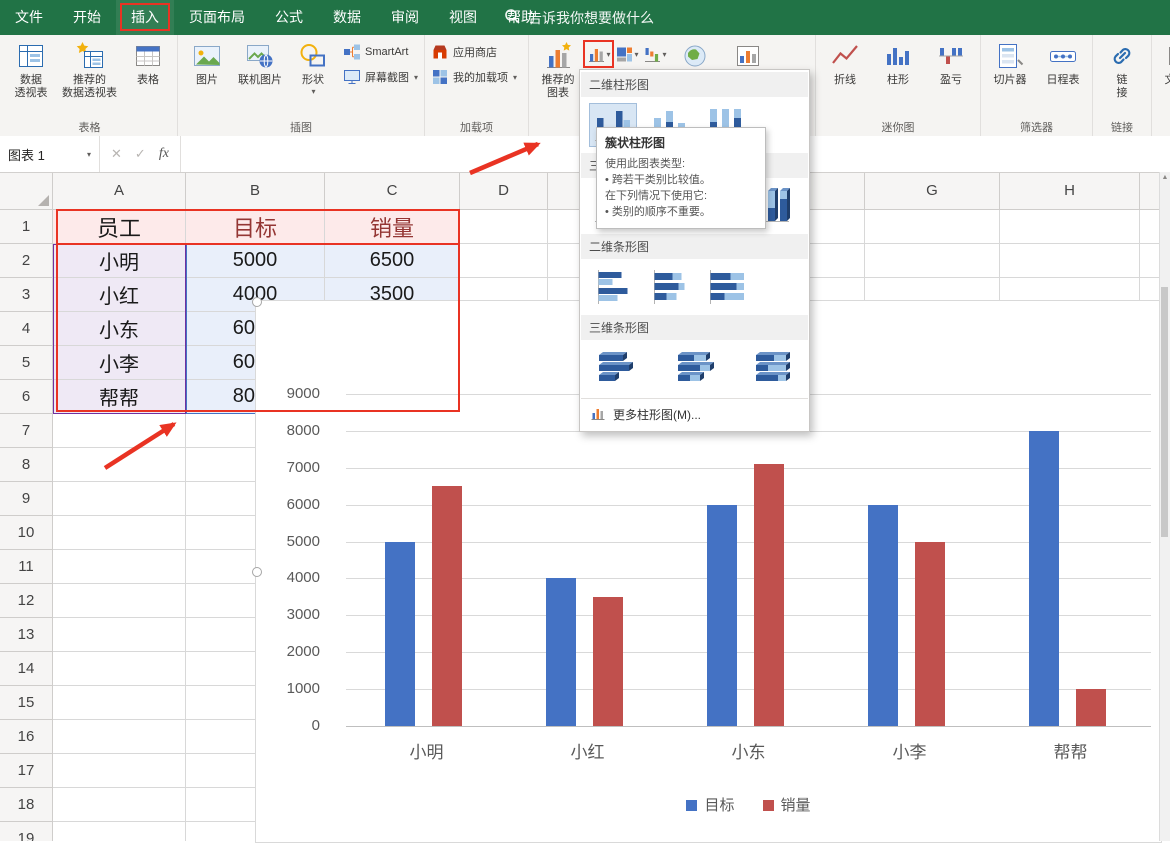  What do you see at coordinates (669, 287) in the screenshot?
I see `chart-type-stacked-bar` at bounding box center [669, 287].